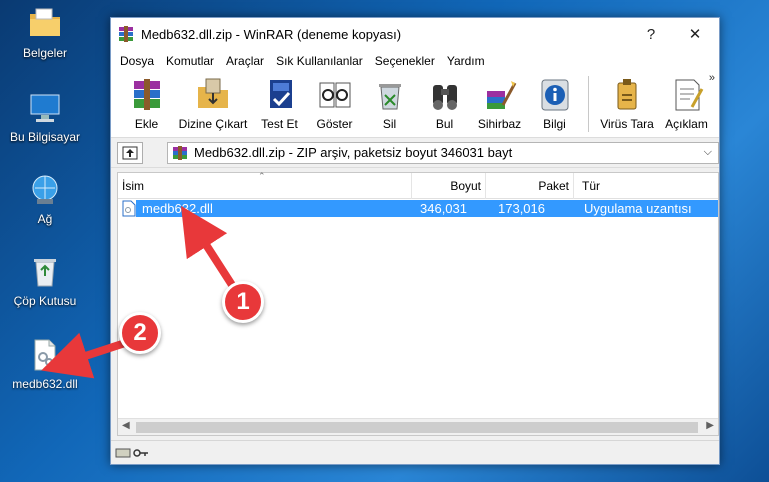 The height and width of the screenshot is (482, 769). I want to click on annotation-arrows, so click(138, 292).